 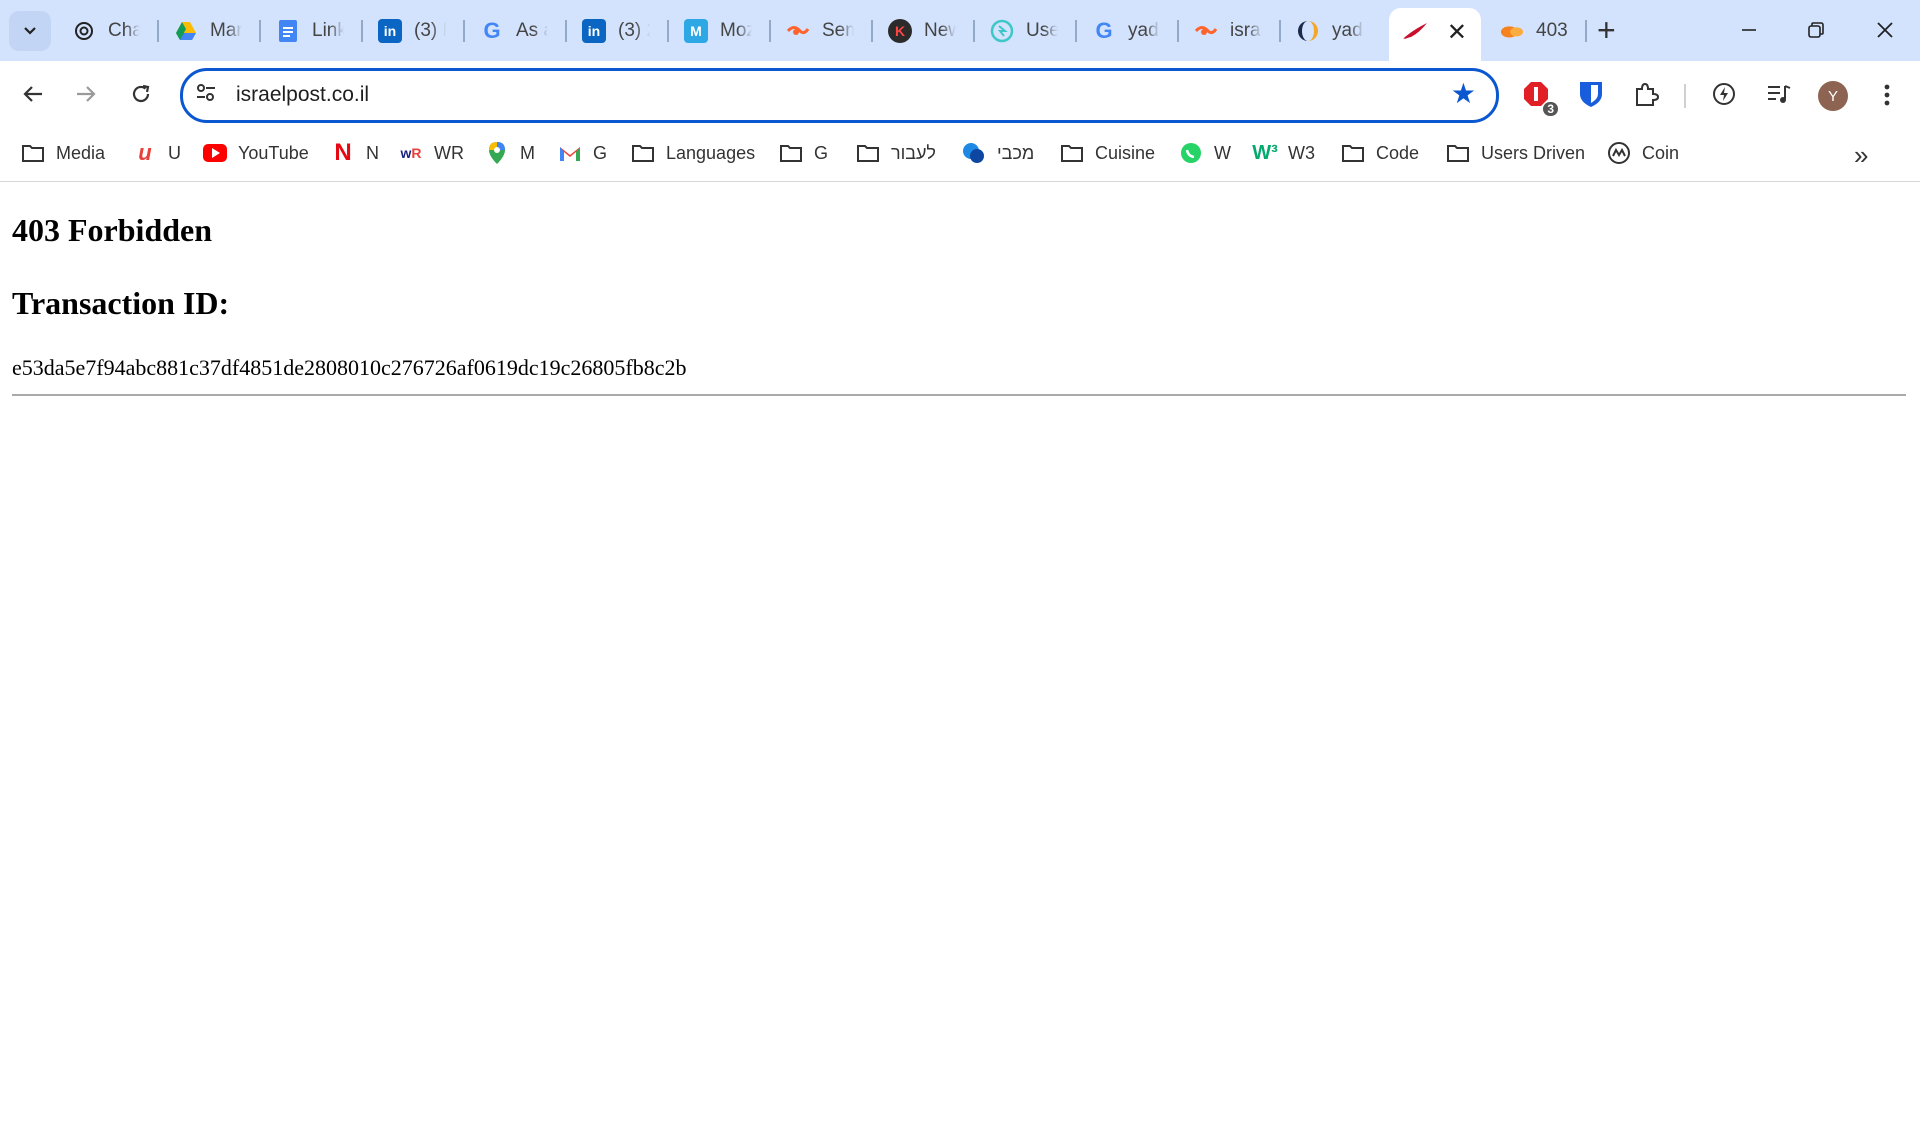 What do you see at coordinates (696, 31) in the screenshot?
I see `moz-icon: M` at bounding box center [696, 31].